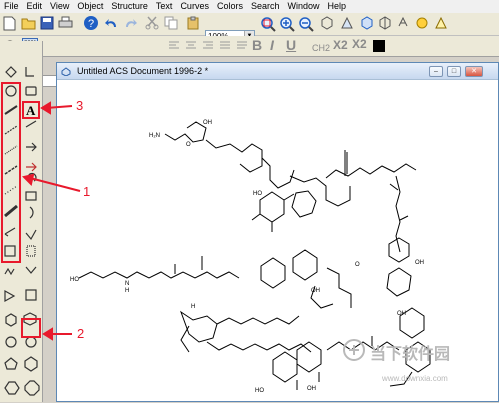 This screenshot has height=403, width=499. What do you see at coordinates (257, 45) in the screenshot?
I see `bold-button: B` at bounding box center [257, 45].